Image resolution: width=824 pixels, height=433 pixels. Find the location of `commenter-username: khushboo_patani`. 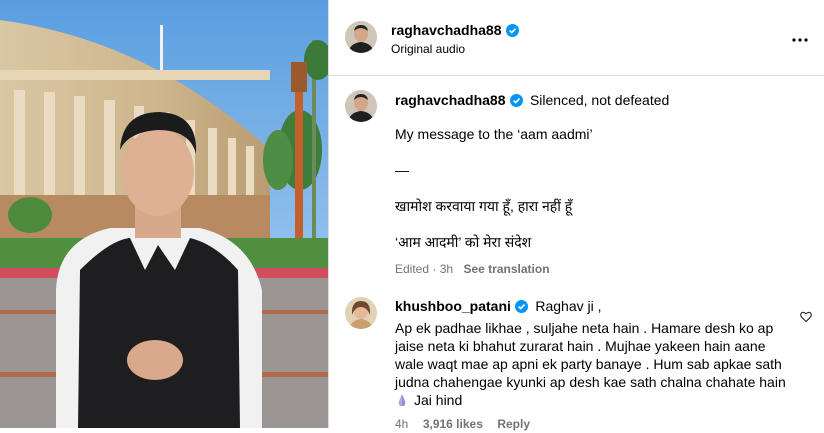

commenter-username: khushboo_patani is located at coordinates (453, 306).